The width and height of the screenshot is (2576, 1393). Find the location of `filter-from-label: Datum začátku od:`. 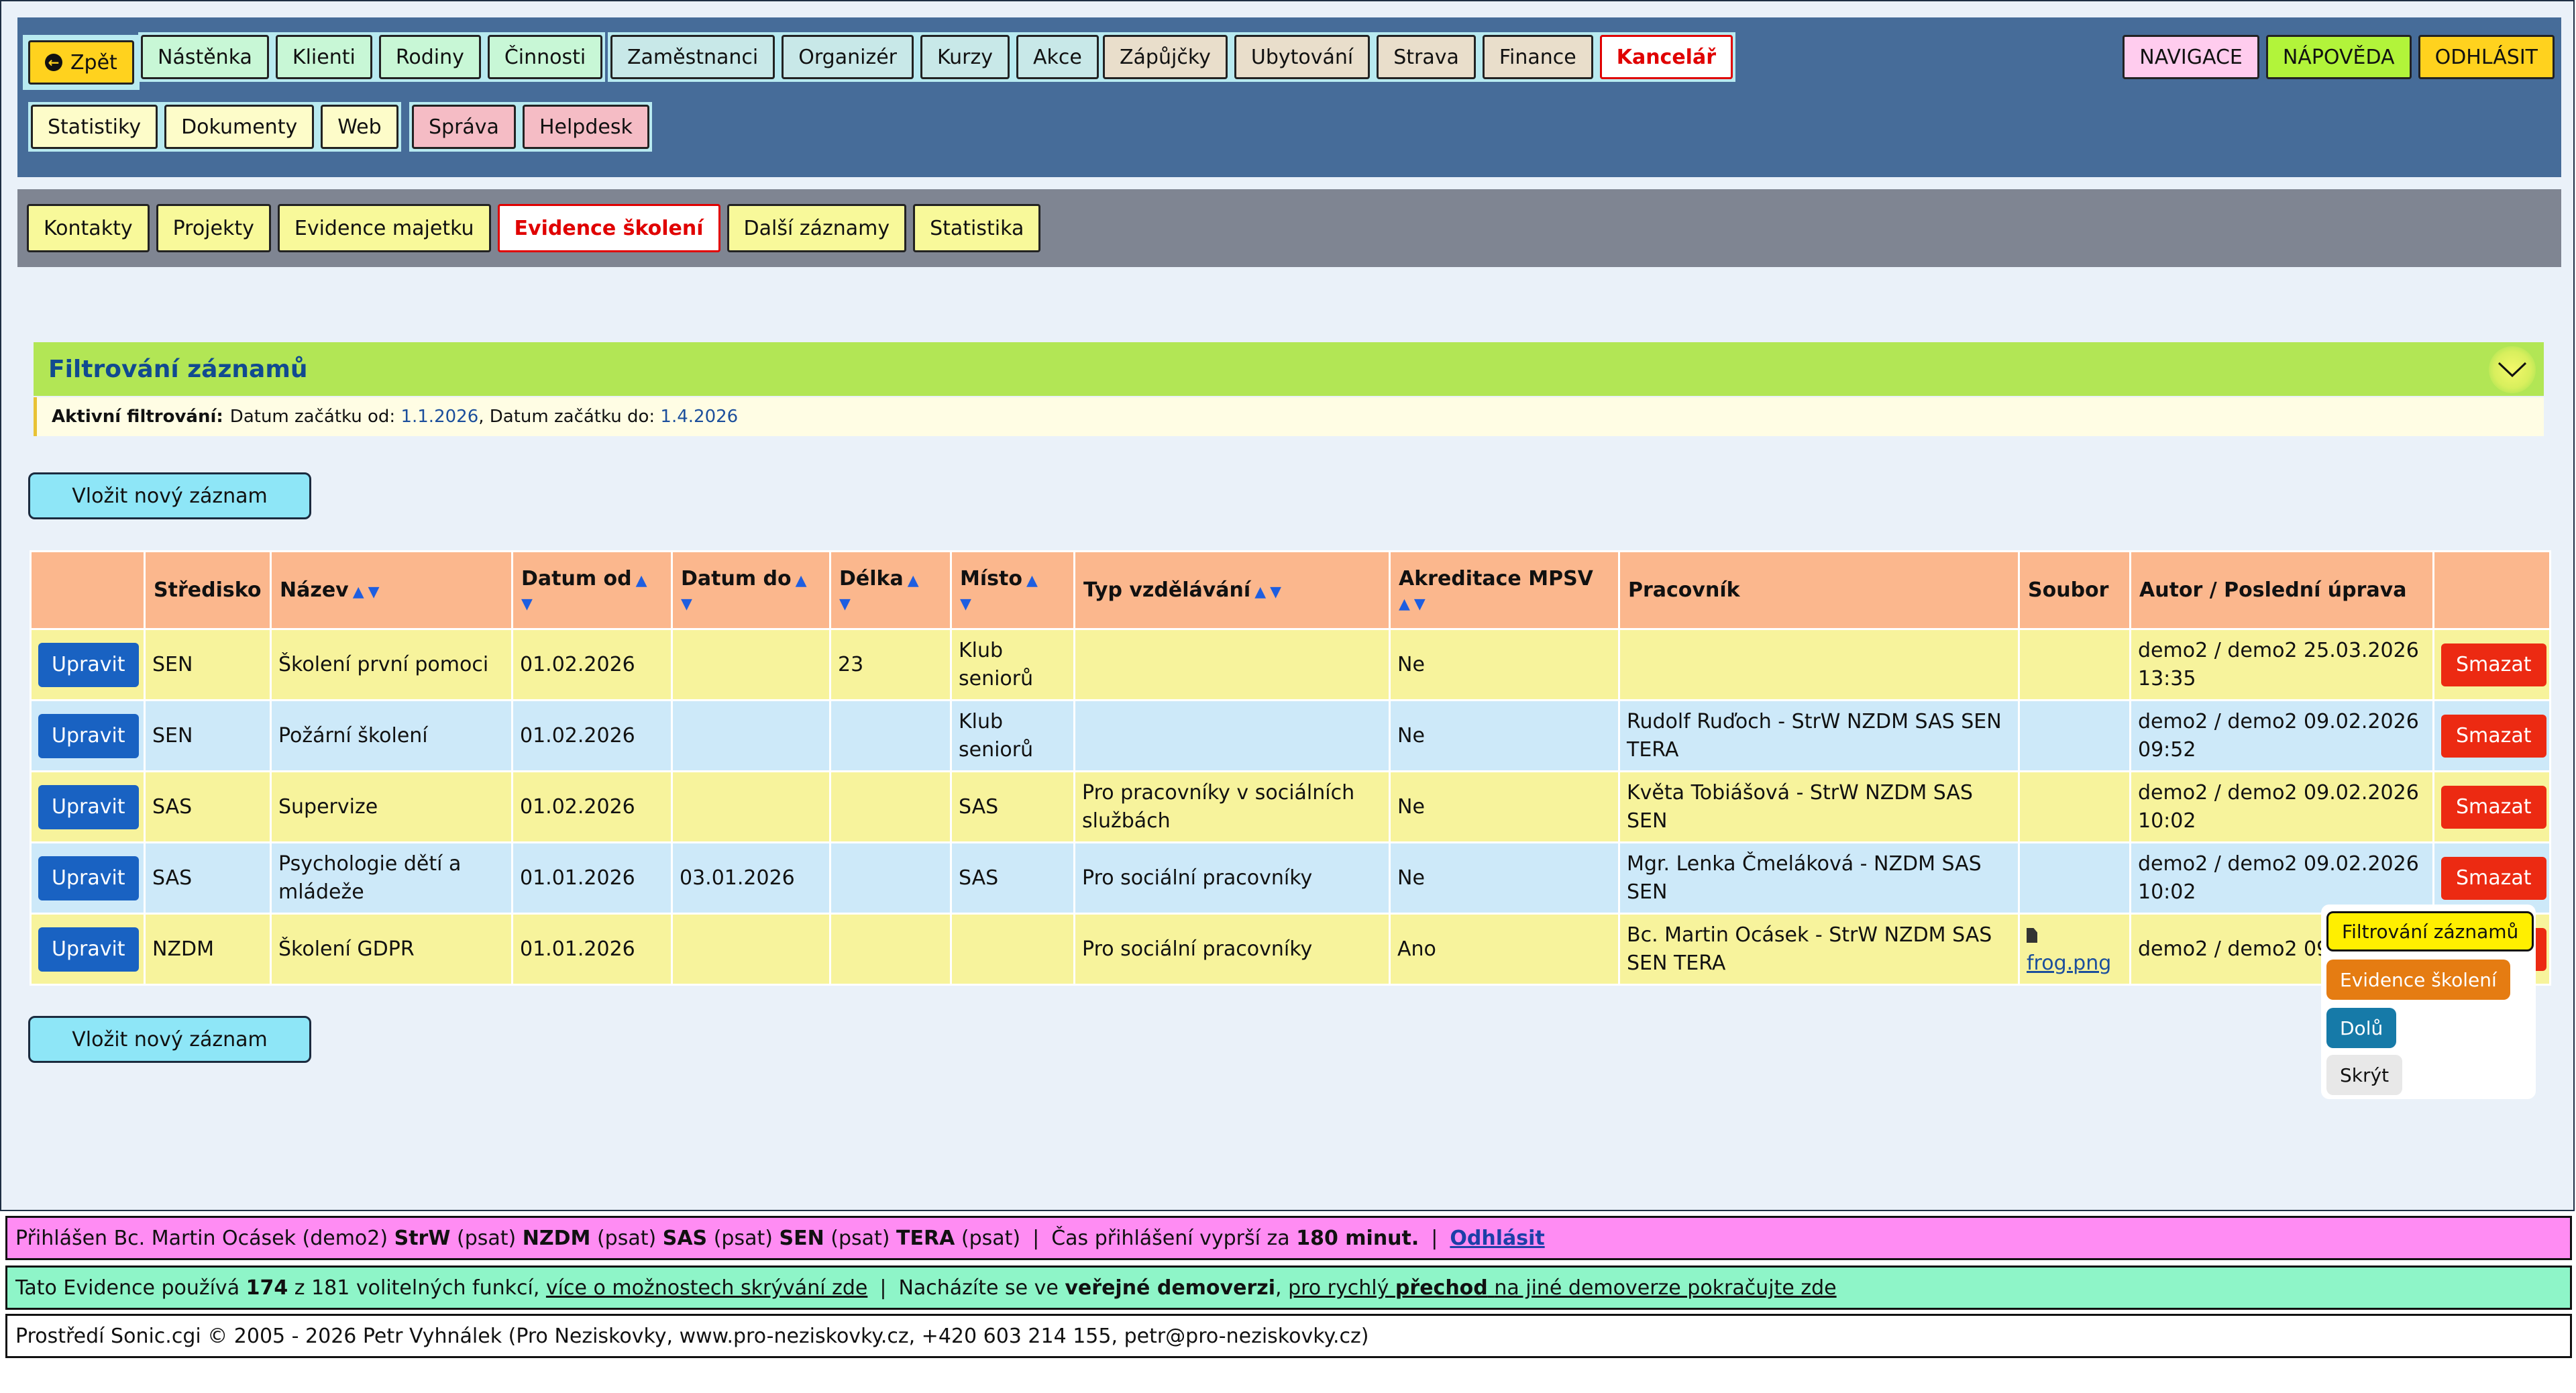

filter-from-label: Datum začátku od: is located at coordinates (312, 417).